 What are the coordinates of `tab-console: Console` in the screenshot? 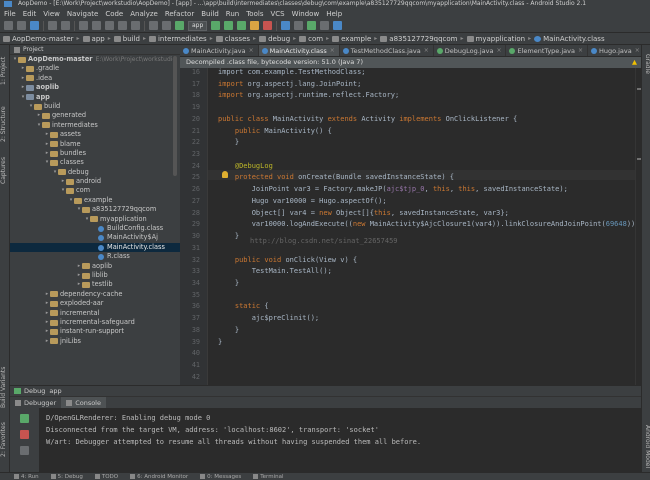 It's located at (83, 402).